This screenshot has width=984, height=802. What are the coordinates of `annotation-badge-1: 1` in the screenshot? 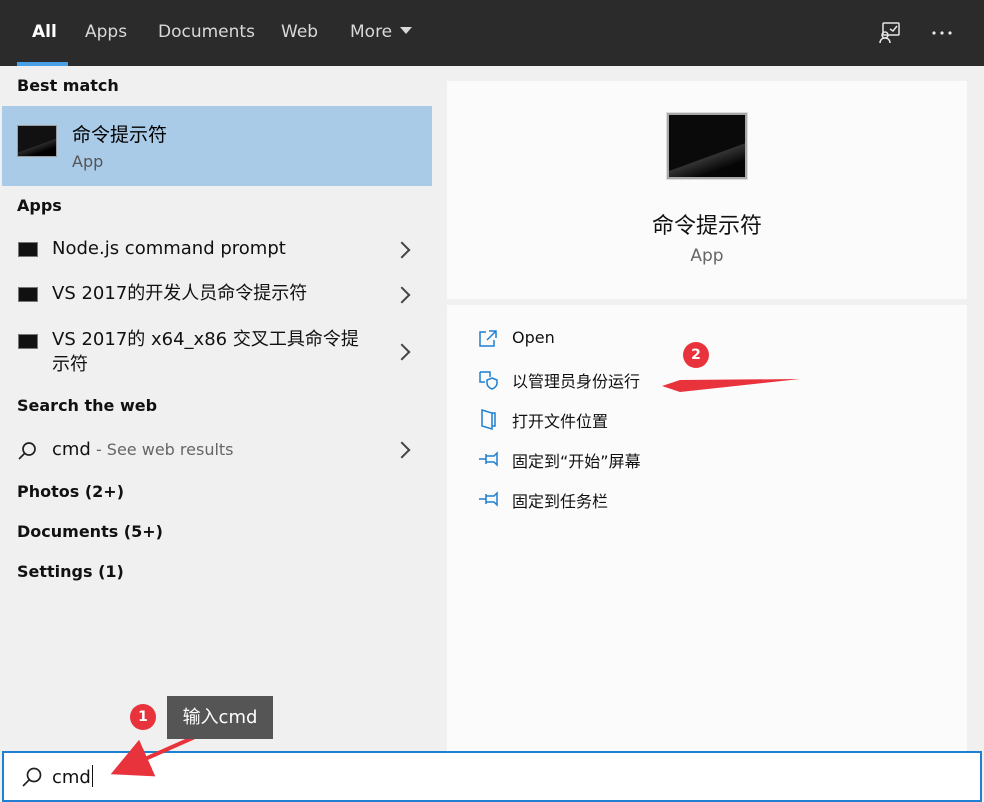 It's located at (143, 717).